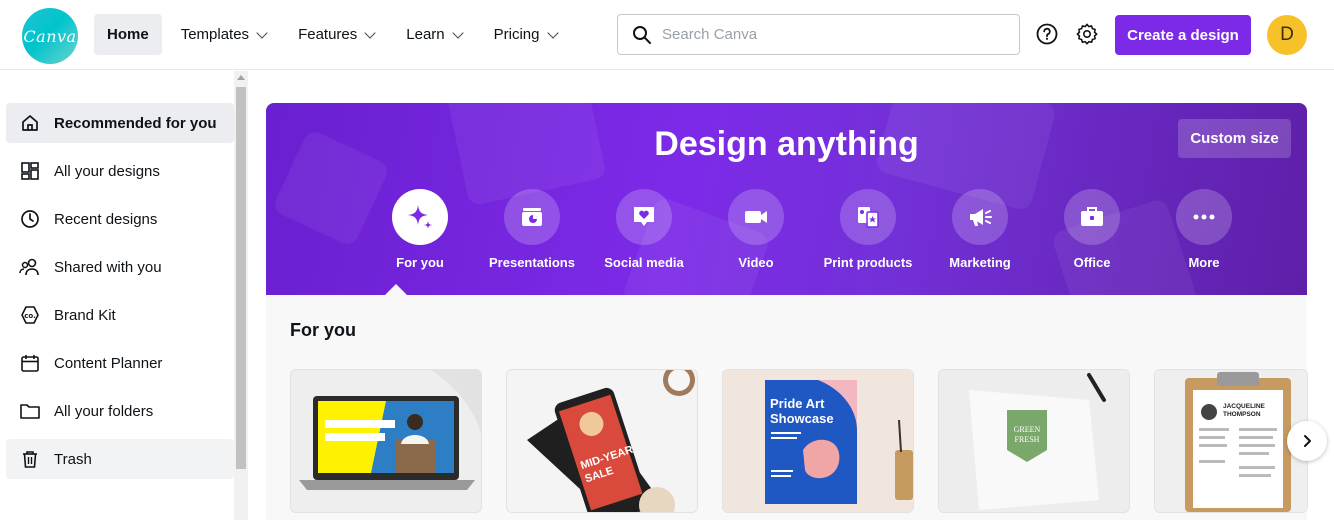 The width and height of the screenshot is (1334, 520). Describe the element at coordinates (241, 278) in the screenshot. I see `scrollbar-thumb` at that location.